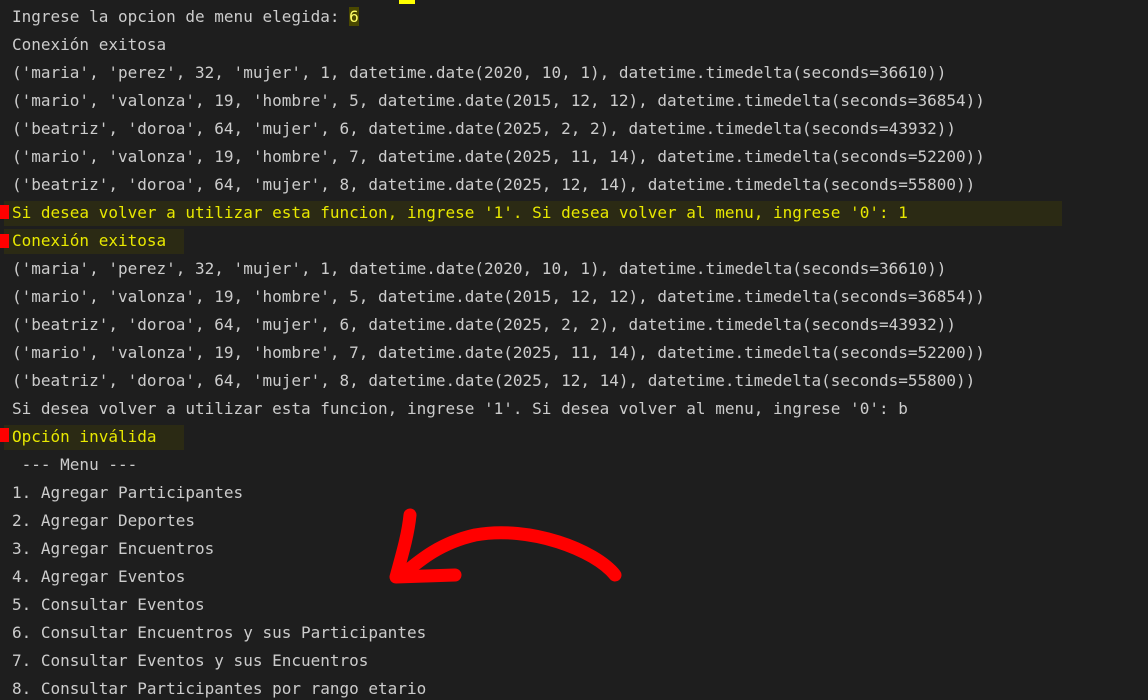  I want to click on menu-item: 5. Consultar Eventos, so click(108, 604).